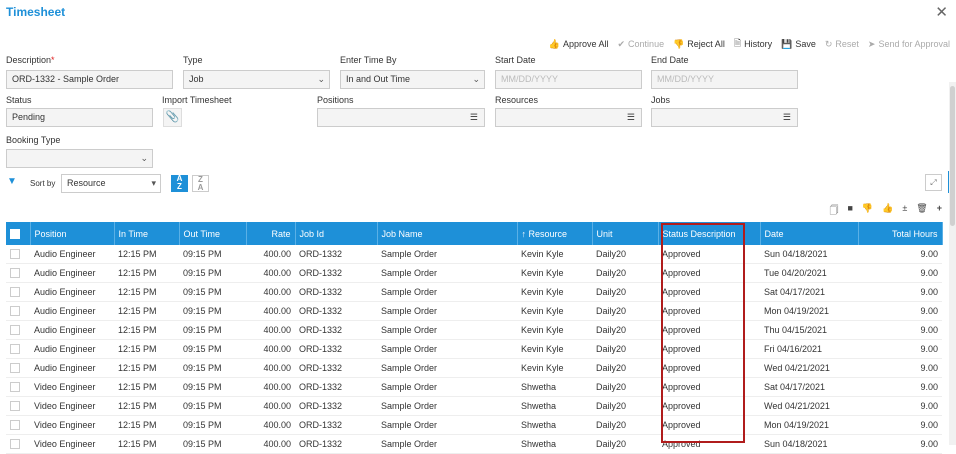  Describe the element at coordinates (867, 211) in the screenshot. I see `thumbs-down-icon: 👎` at that location.